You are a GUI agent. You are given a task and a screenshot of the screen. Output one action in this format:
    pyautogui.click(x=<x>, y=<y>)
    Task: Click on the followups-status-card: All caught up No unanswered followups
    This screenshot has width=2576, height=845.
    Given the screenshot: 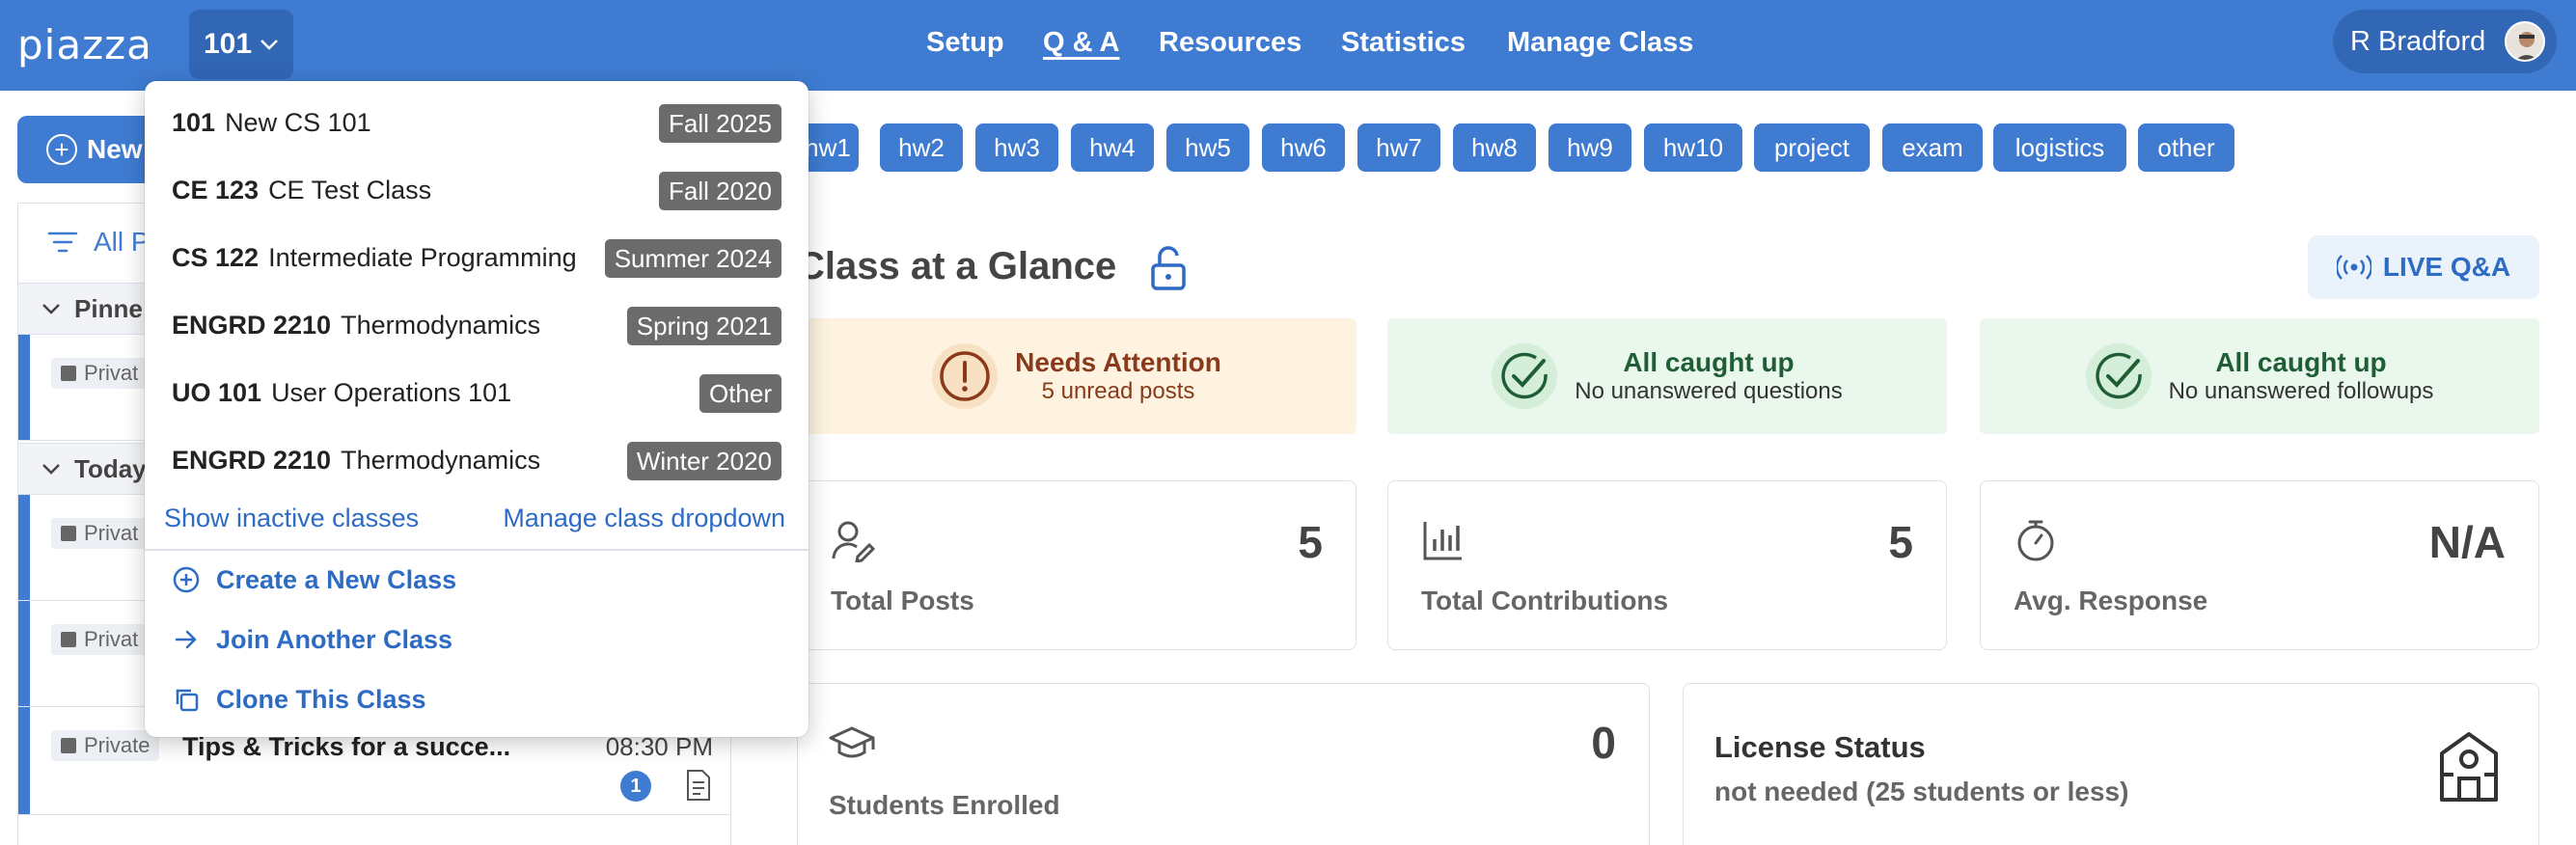 What is the action you would take?
    pyautogui.click(x=2260, y=376)
    